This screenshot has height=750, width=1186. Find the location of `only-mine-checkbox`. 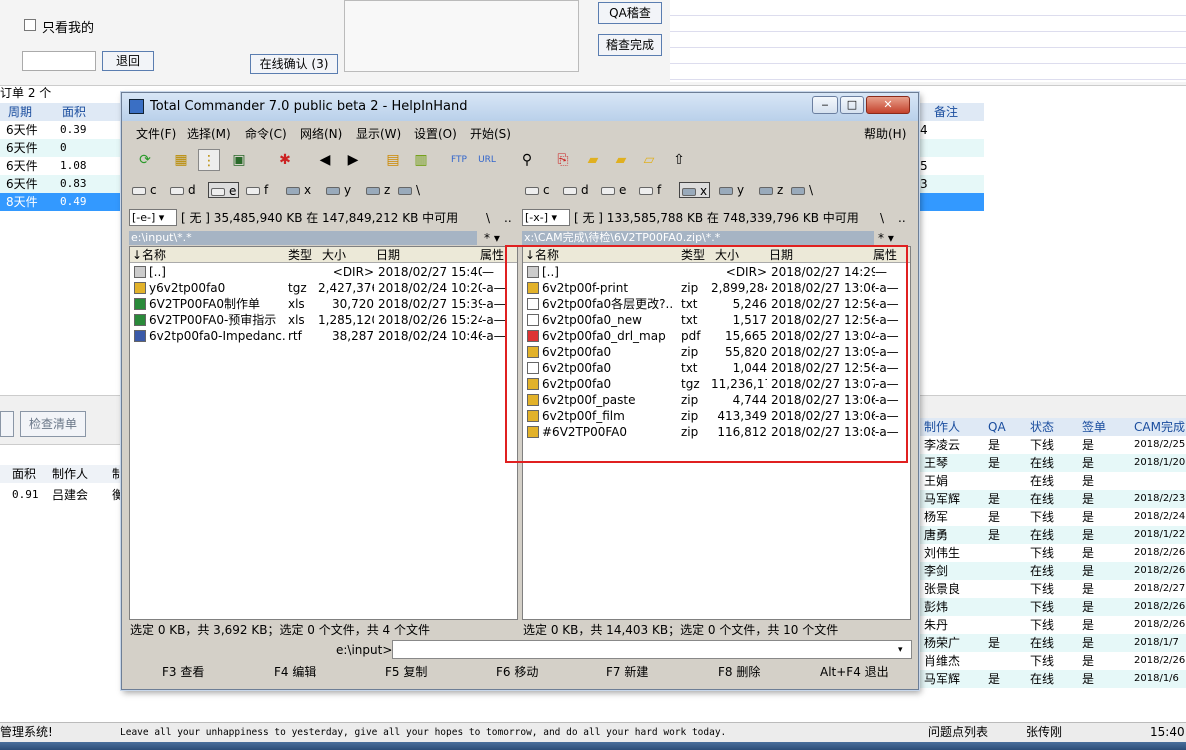

only-mine-checkbox is located at coordinates (30, 25).